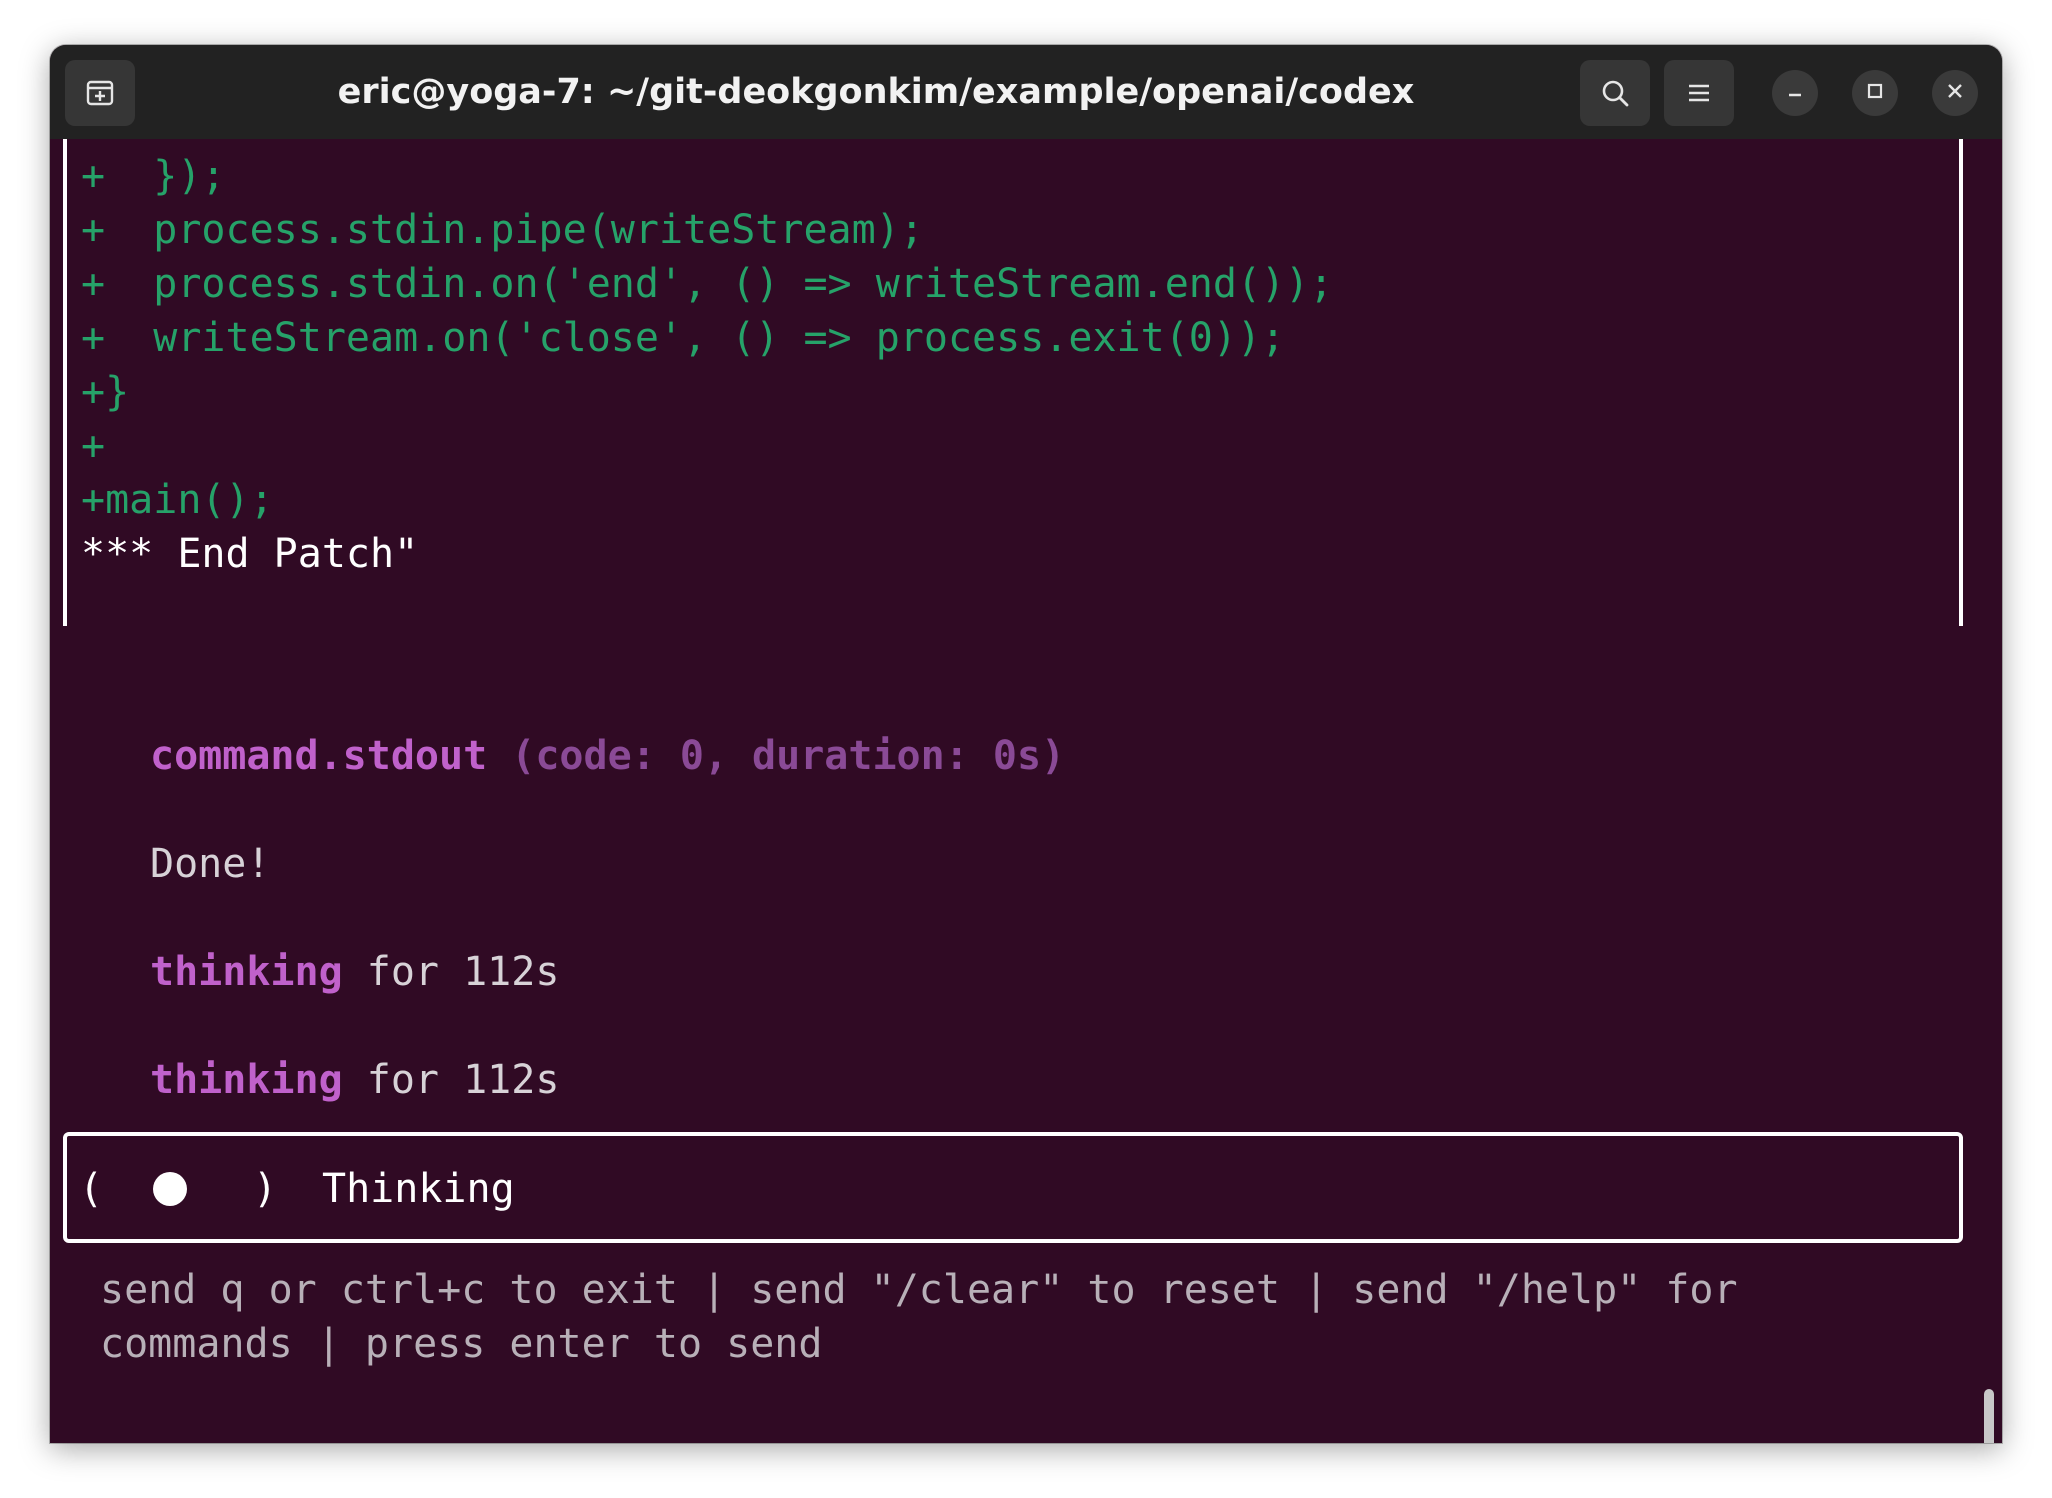 The height and width of the screenshot is (1498, 2052). What do you see at coordinates (210, 864) in the screenshot?
I see `stdout-text: Done!` at bounding box center [210, 864].